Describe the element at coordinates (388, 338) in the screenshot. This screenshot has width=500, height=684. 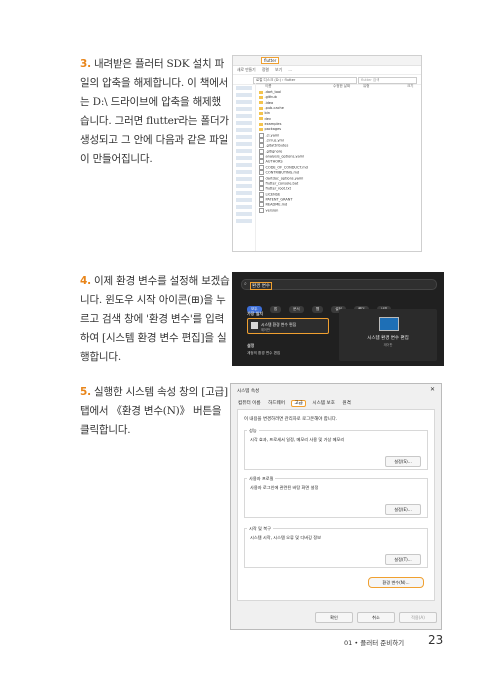
I see `preview-title: 시스템 환경 변수 편집` at that location.